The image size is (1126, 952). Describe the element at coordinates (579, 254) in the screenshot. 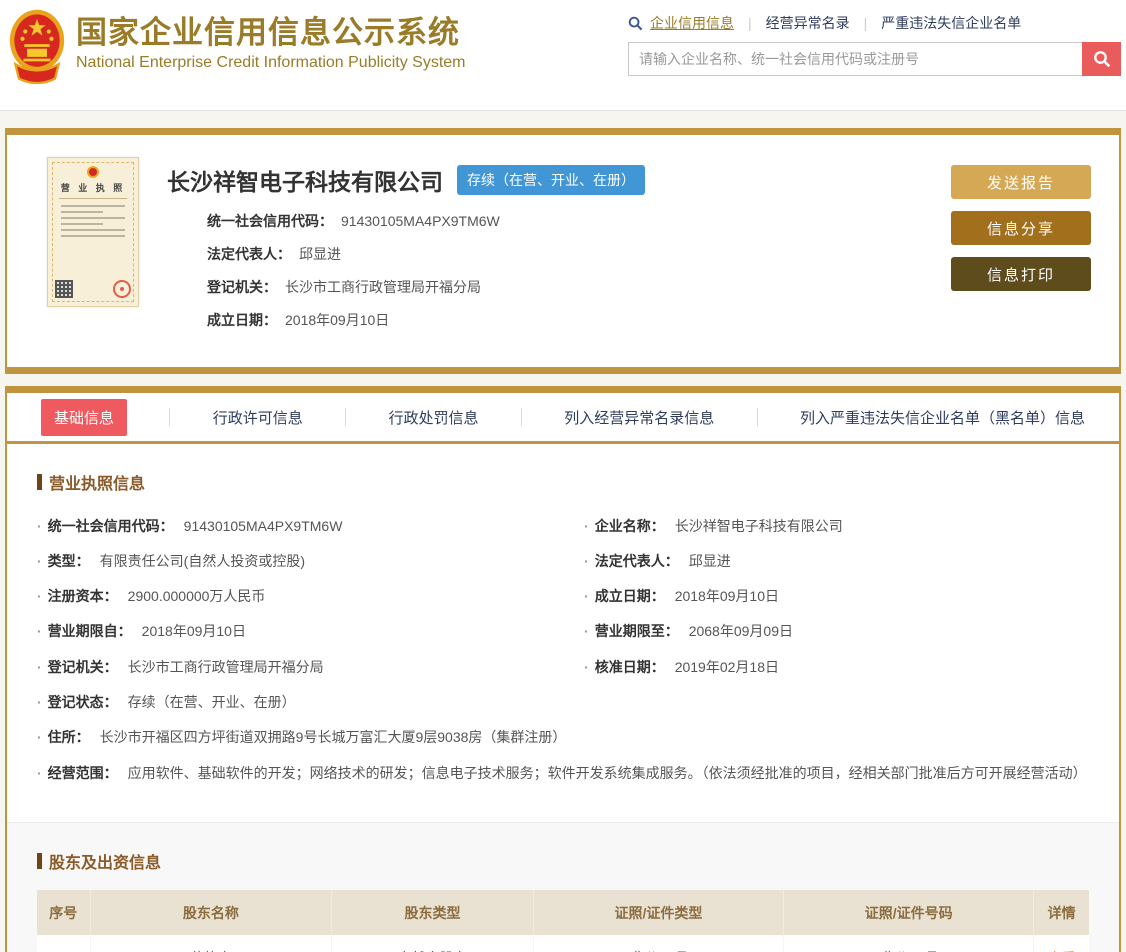

I see `summary-field-legal-rep: 法定代表人： 邱显进` at that location.